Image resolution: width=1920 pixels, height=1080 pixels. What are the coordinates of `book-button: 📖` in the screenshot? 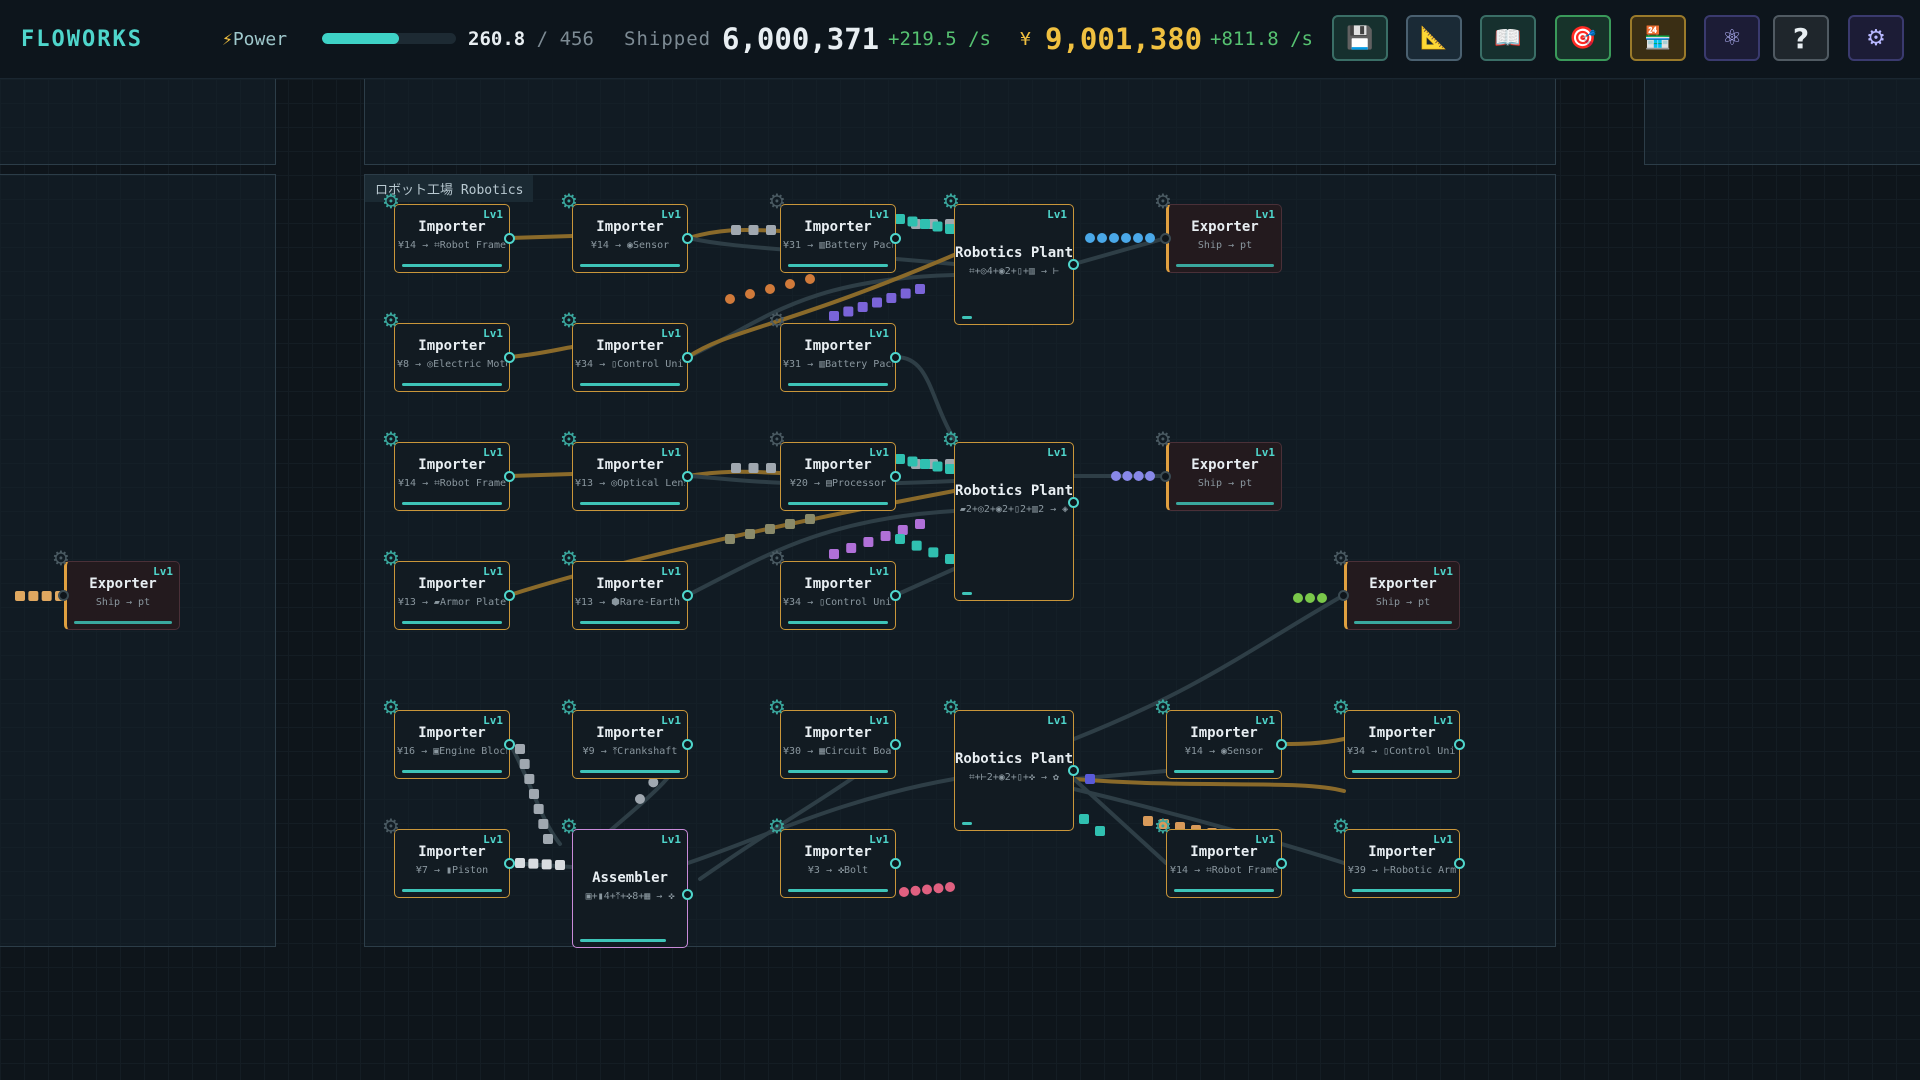 It's located at (1508, 38).